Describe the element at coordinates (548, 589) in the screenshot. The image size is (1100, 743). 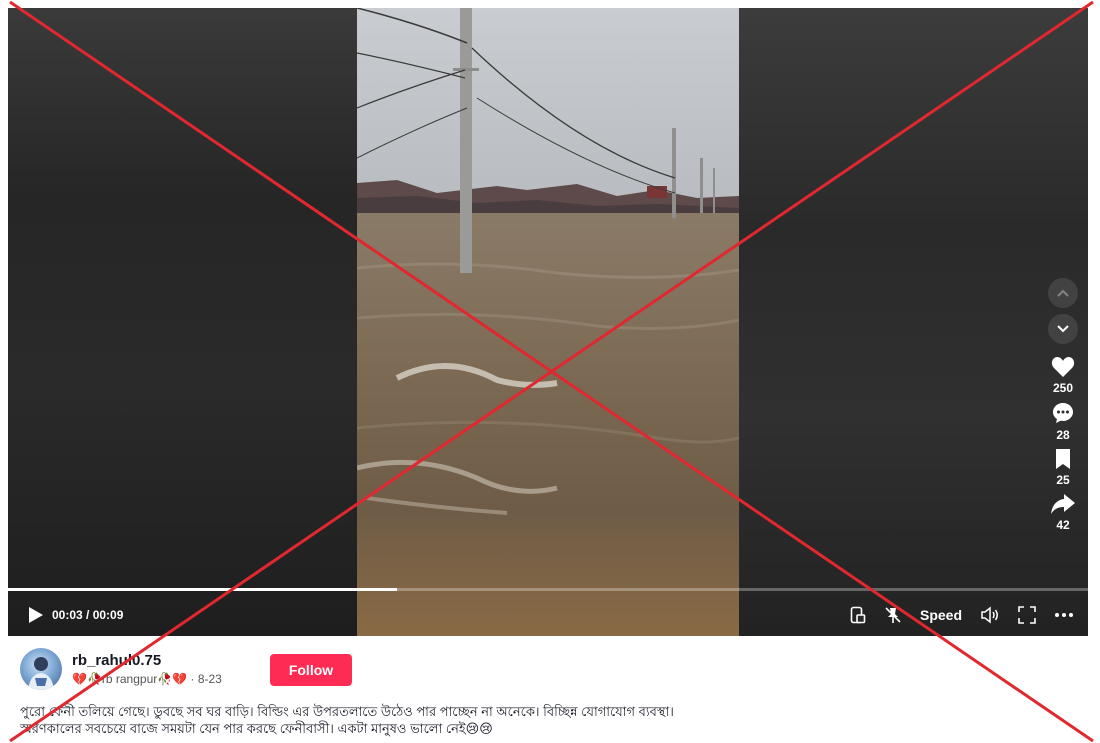
I see `progress-bar` at that location.